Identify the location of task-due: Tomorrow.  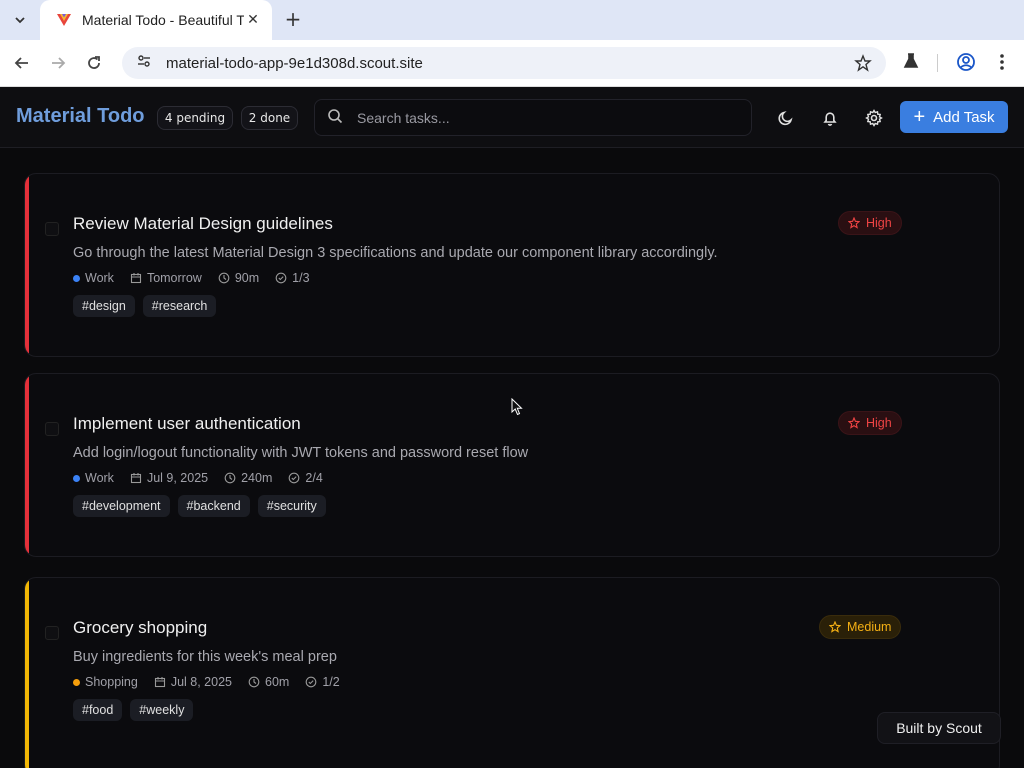
(174, 278).